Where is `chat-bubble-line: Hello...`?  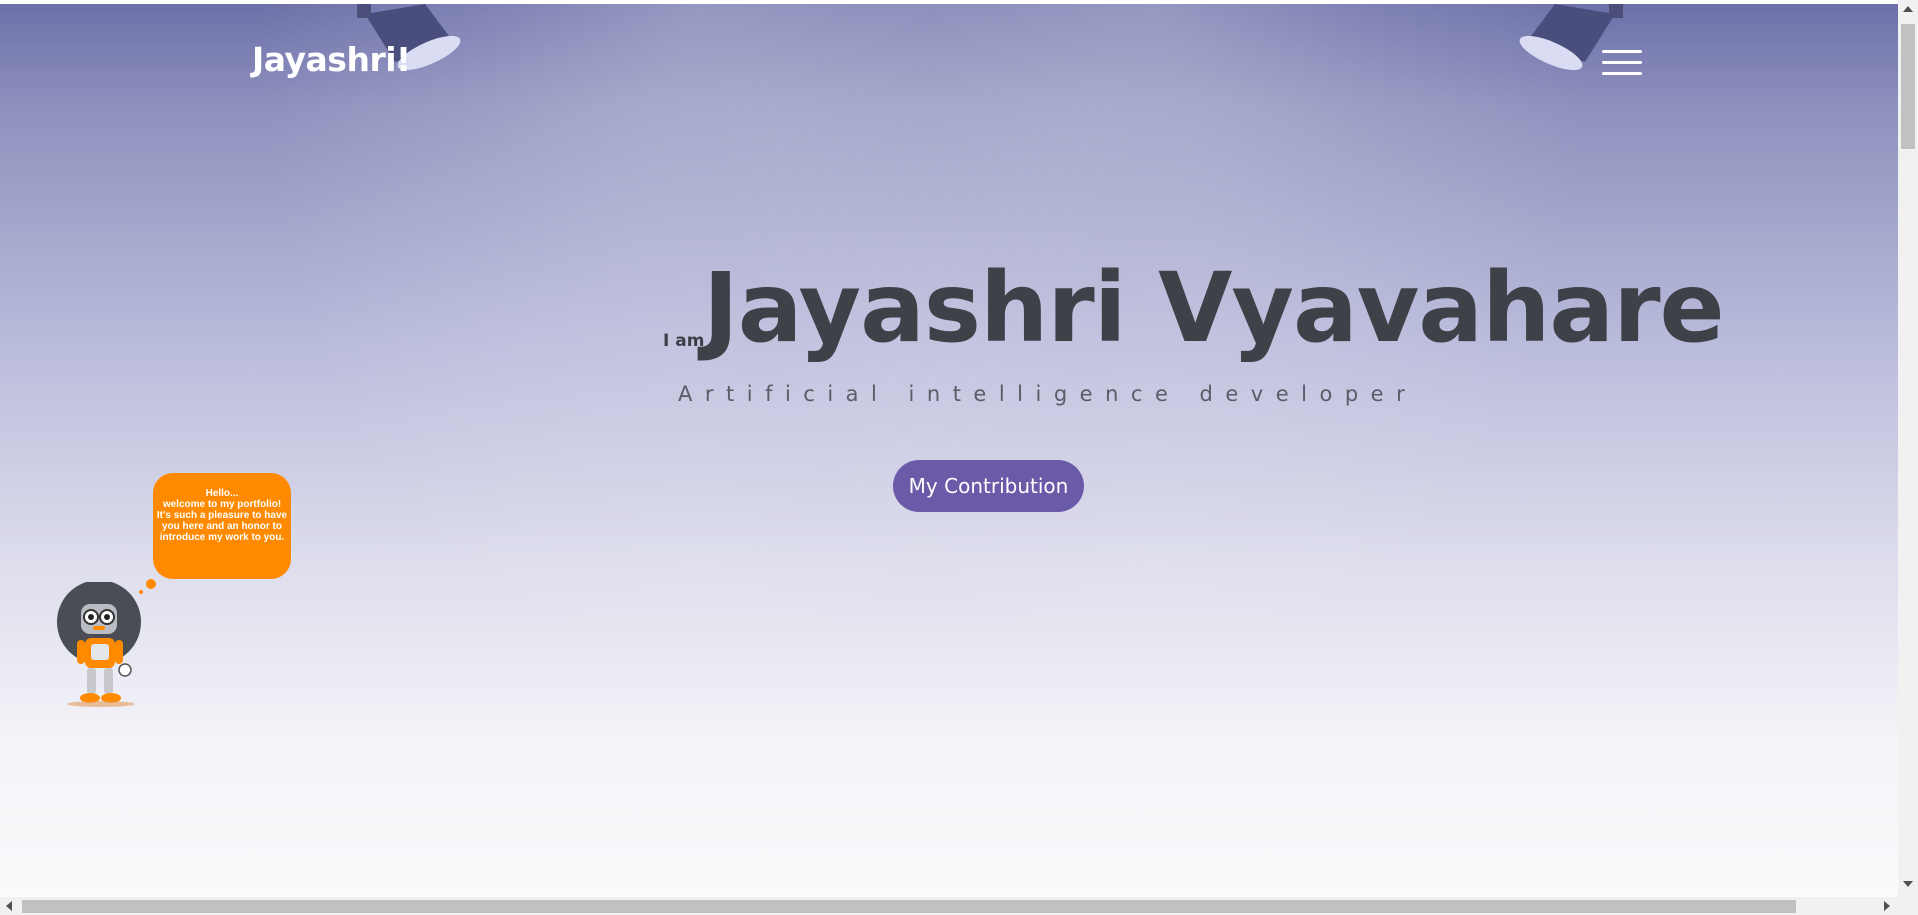
chat-bubble-line: Hello... is located at coordinates (222, 493).